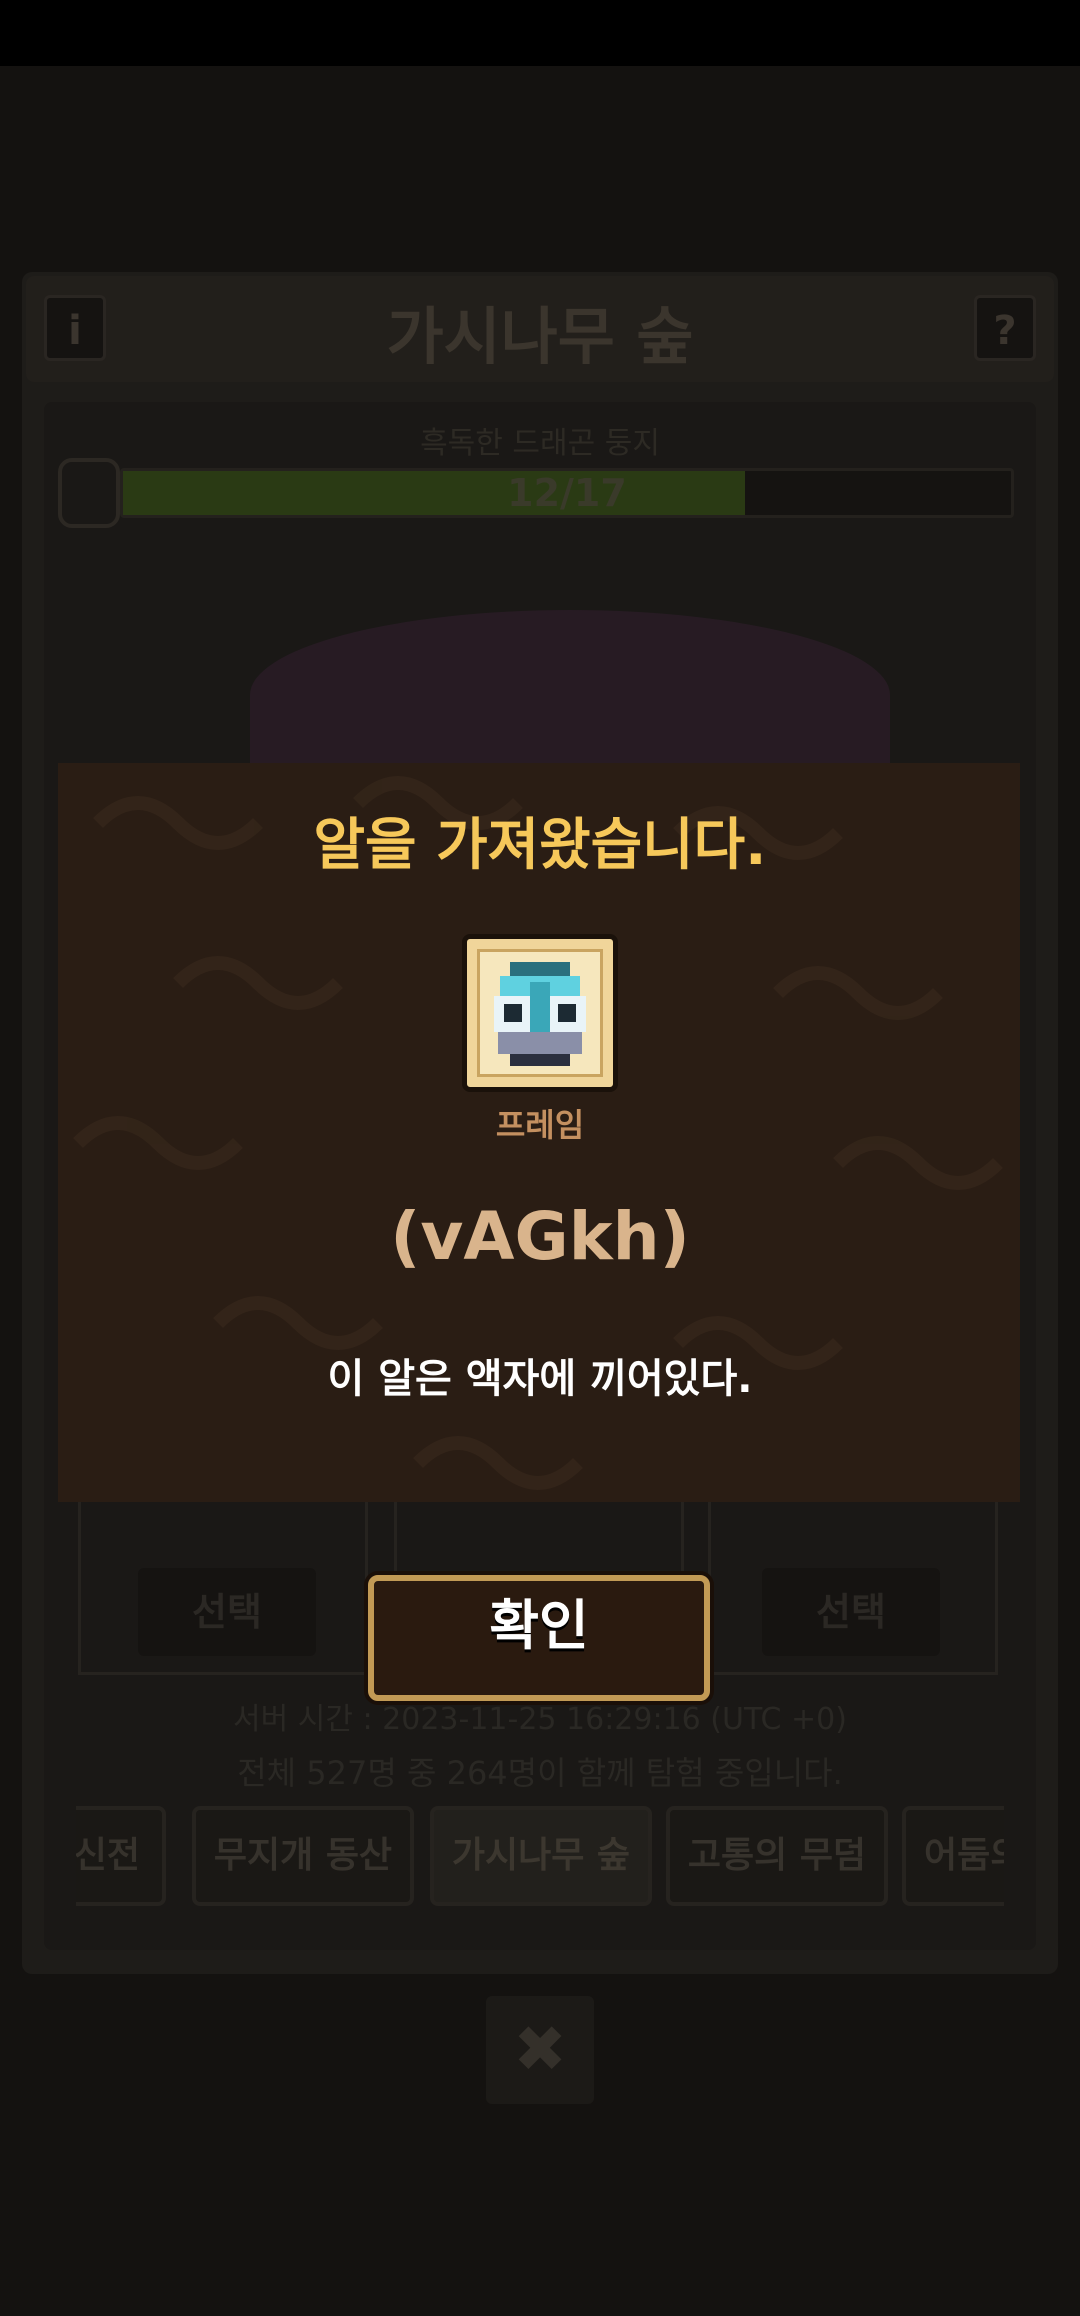 This screenshot has height=2316, width=1080. I want to click on close-button: ✖, so click(540, 2050).